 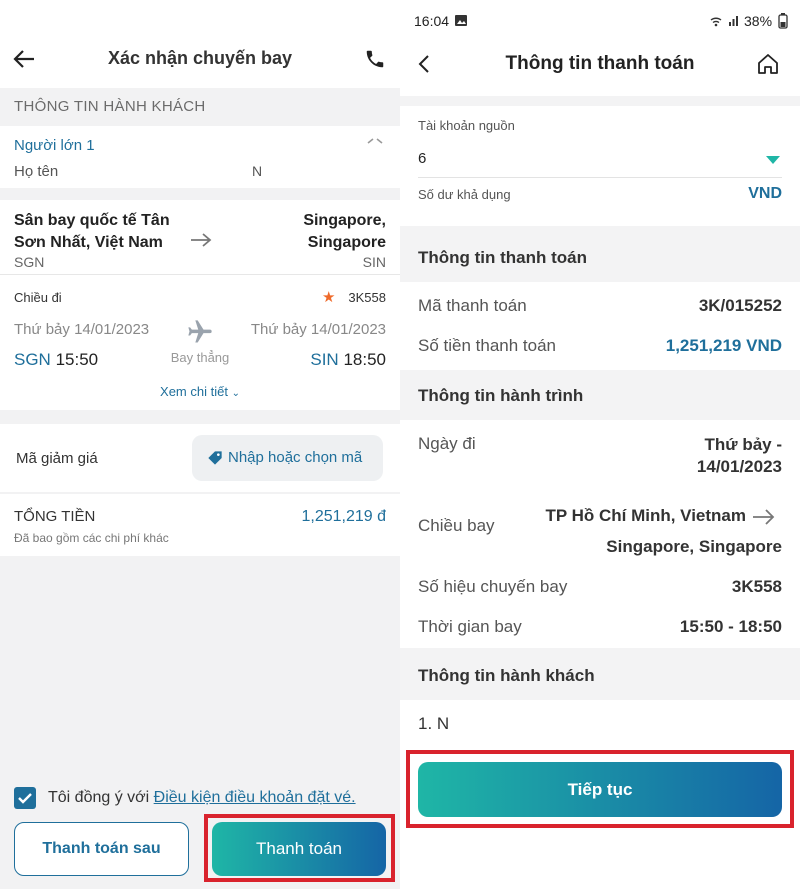 I want to click on origin-name: Sân bay quốc tế Tân Sơn Nhất, Việt Nam, so click(x=92, y=231).